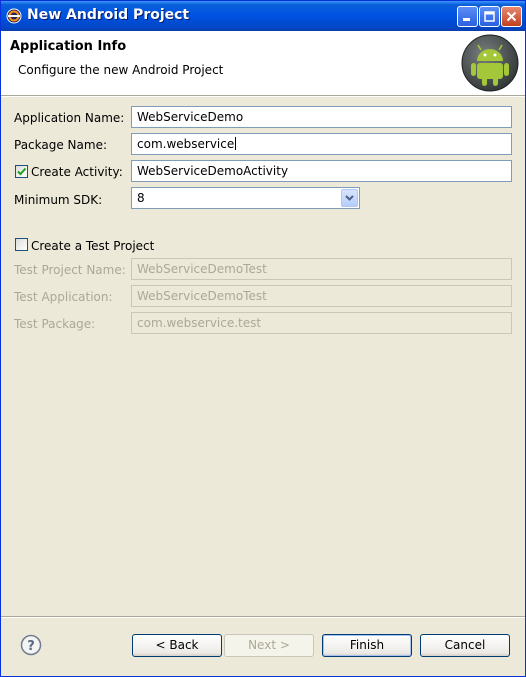 This screenshot has width=526, height=677. I want to click on maximize-icon, so click(489, 16).